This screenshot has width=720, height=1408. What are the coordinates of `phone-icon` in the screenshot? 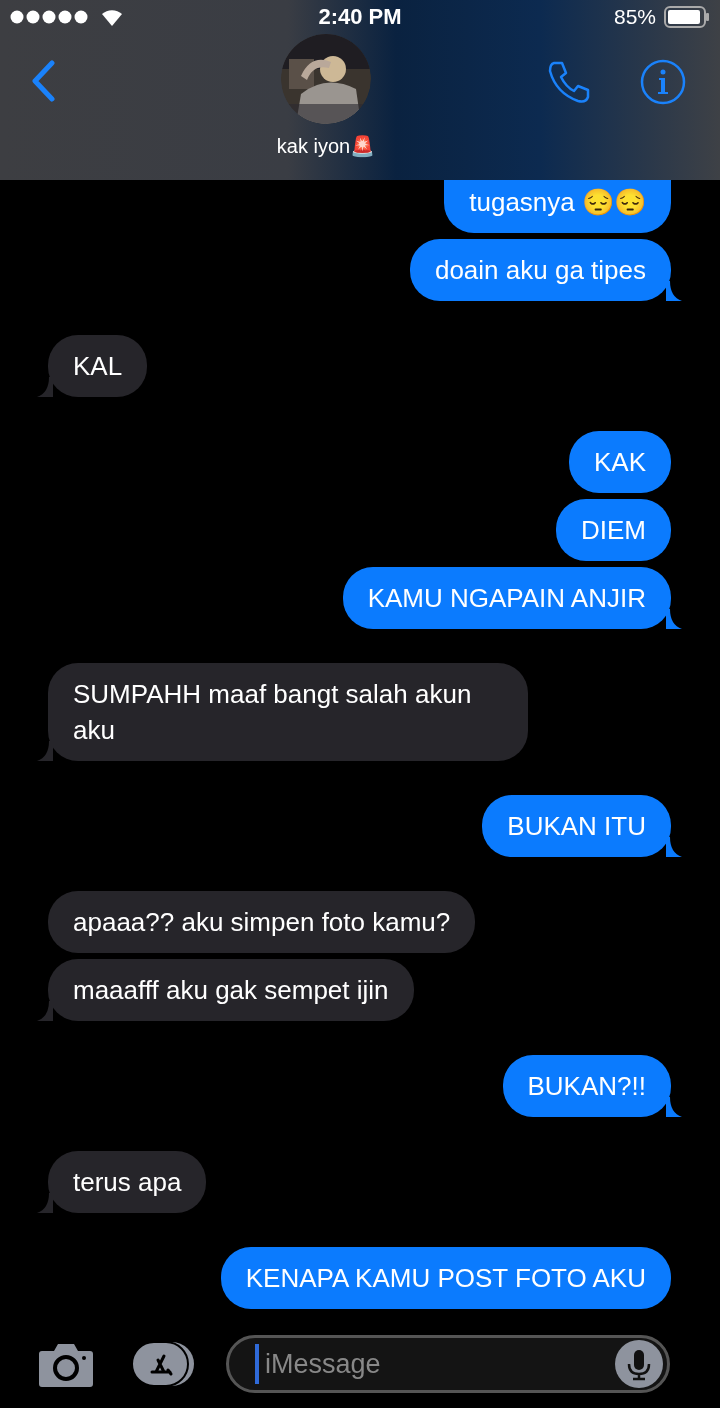 It's located at (569, 82).